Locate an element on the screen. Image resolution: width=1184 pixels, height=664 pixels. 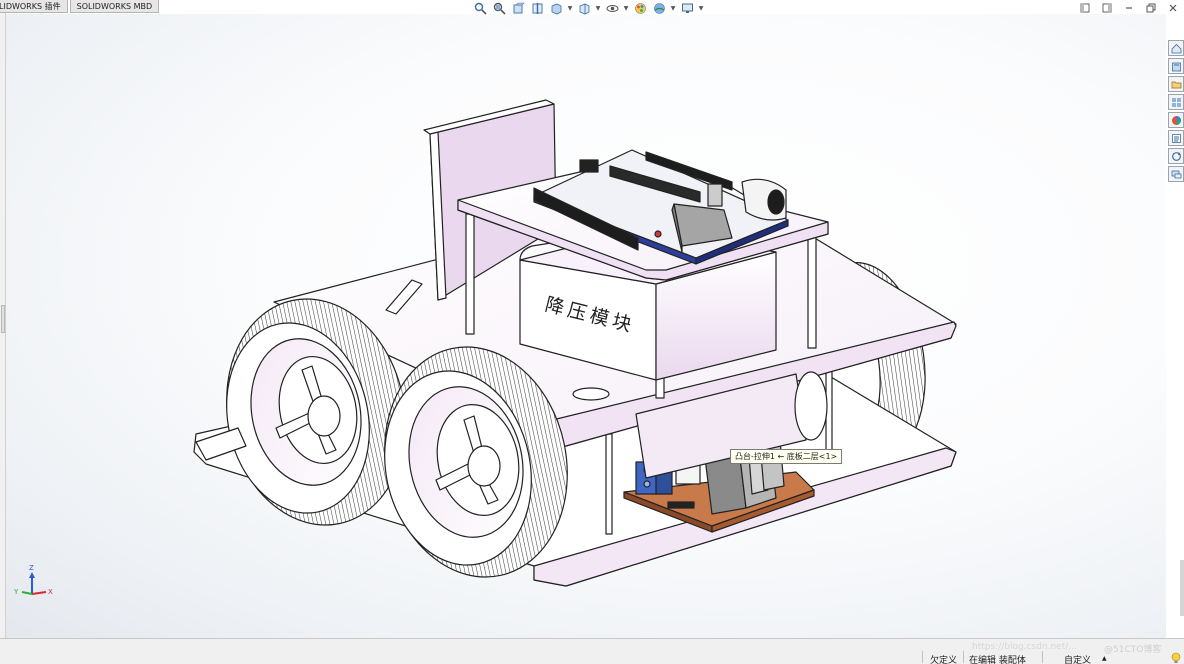
triad-y: Y is located at coordinates (16, 592).